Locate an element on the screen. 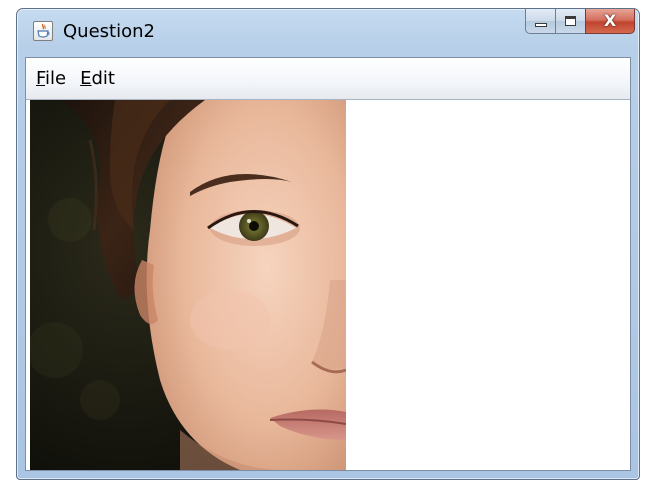  menu-file: File is located at coordinates (51, 79).